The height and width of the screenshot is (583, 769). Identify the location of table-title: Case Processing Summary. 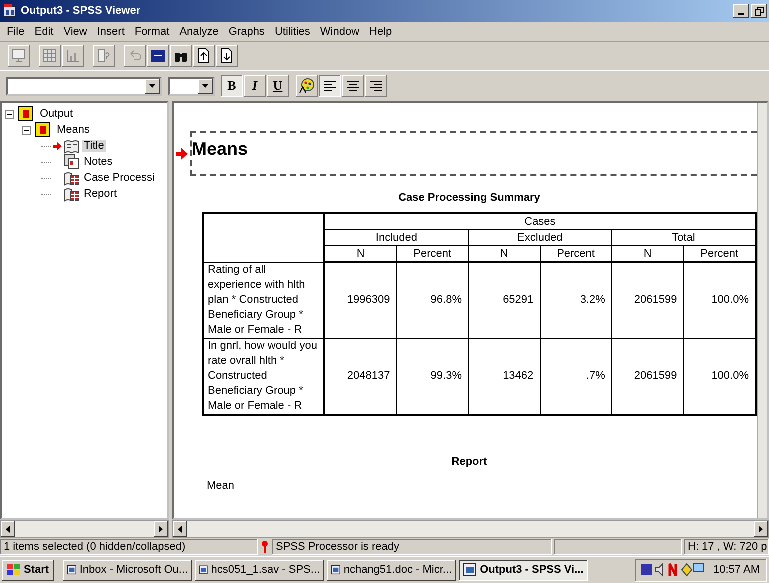
(470, 198).